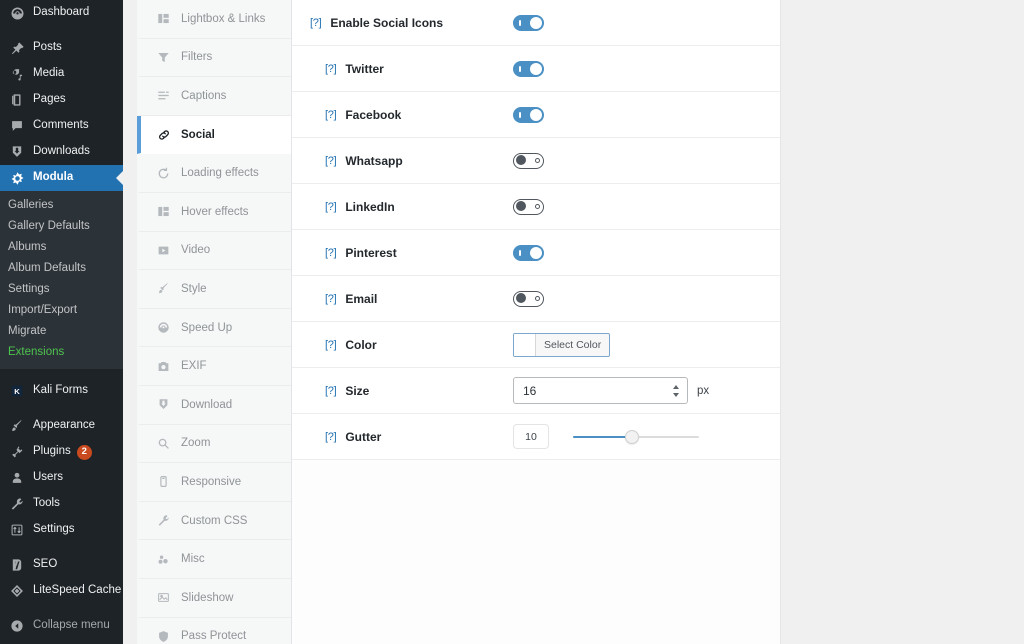  I want to click on tab-filters: Filters, so click(214, 58).